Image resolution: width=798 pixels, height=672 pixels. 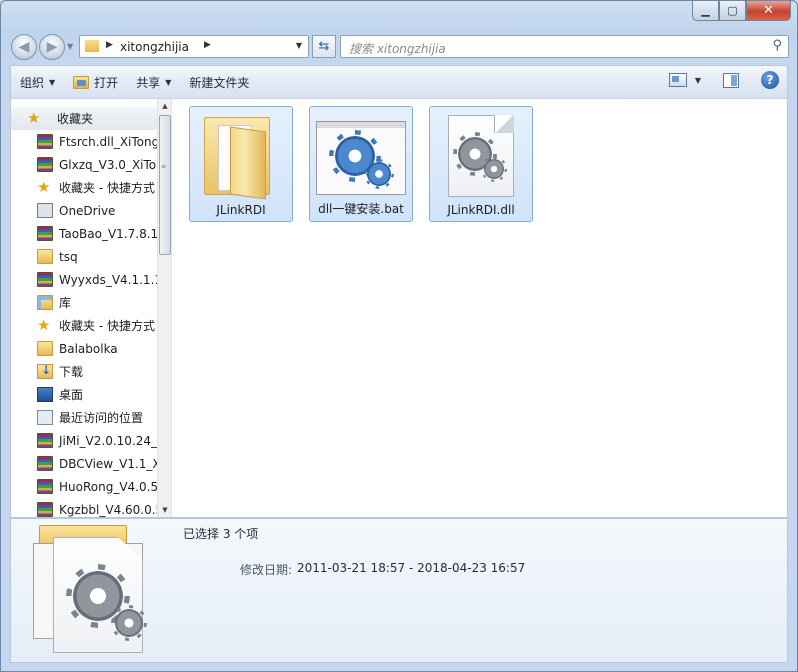 I want to click on nav-scrollbar: ▲ ≡ ▼, so click(x=164, y=308).